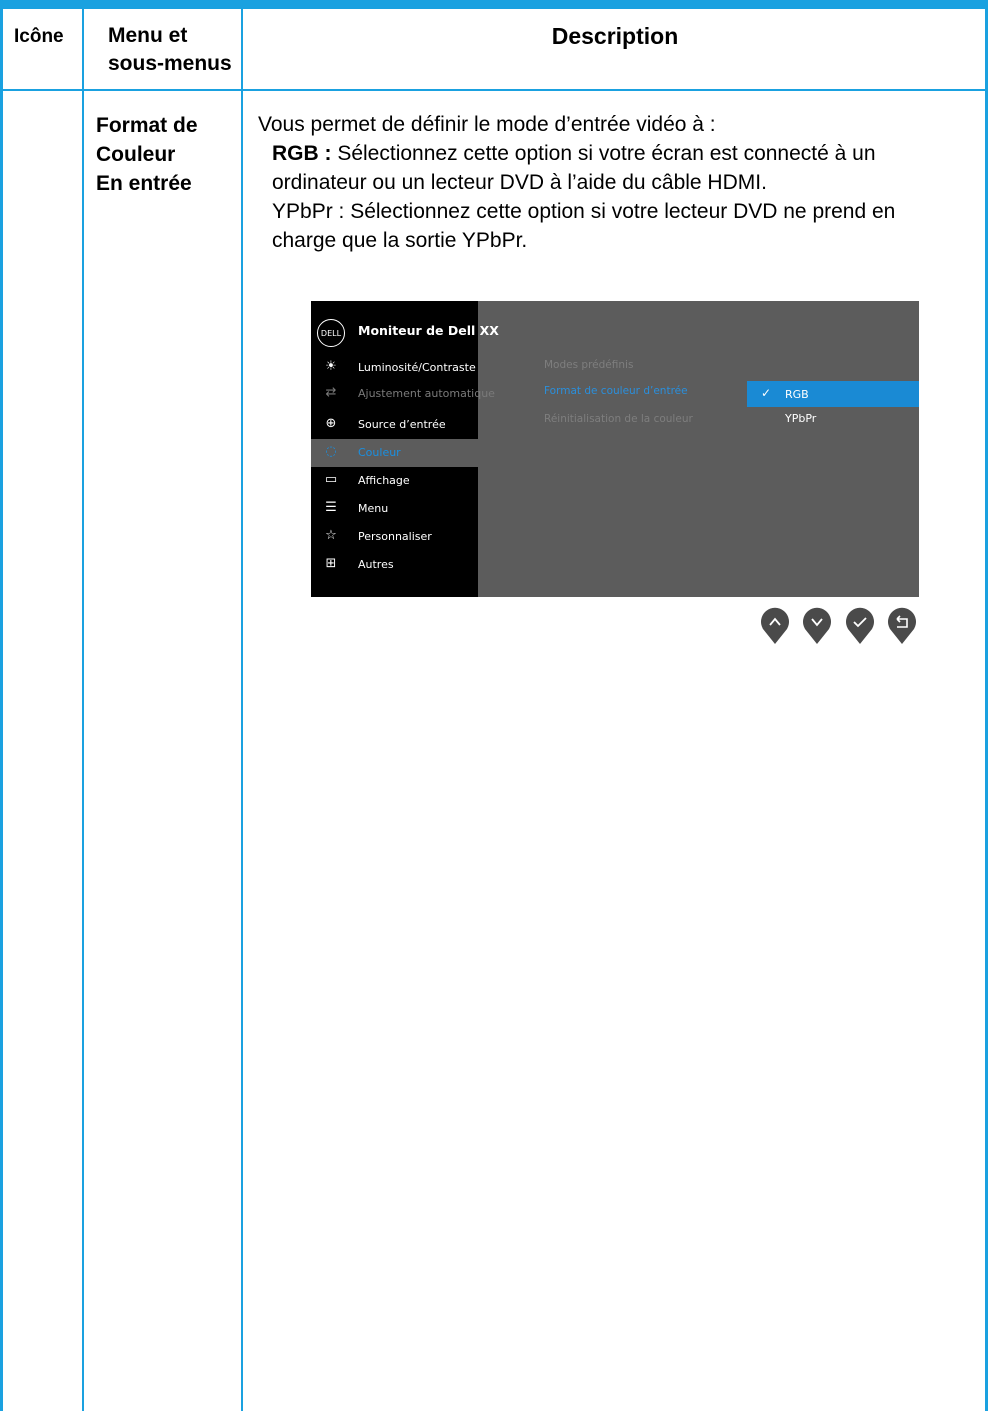 Image resolution: width=988 pixels, height=1411 pixels. Describe the element at coordinates (402, 424) in the screenshot. I see `osd-item-label: Source d’entrée` at that location.